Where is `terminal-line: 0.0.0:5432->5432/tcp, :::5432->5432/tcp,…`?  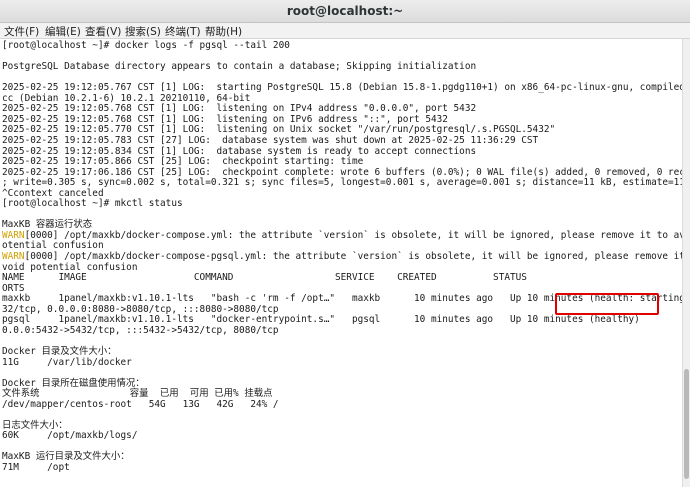 terminal-line: 0.0.0:5432->5432/tcp, :::5432->5432/tcp,… is located at coordinates (140, 330).